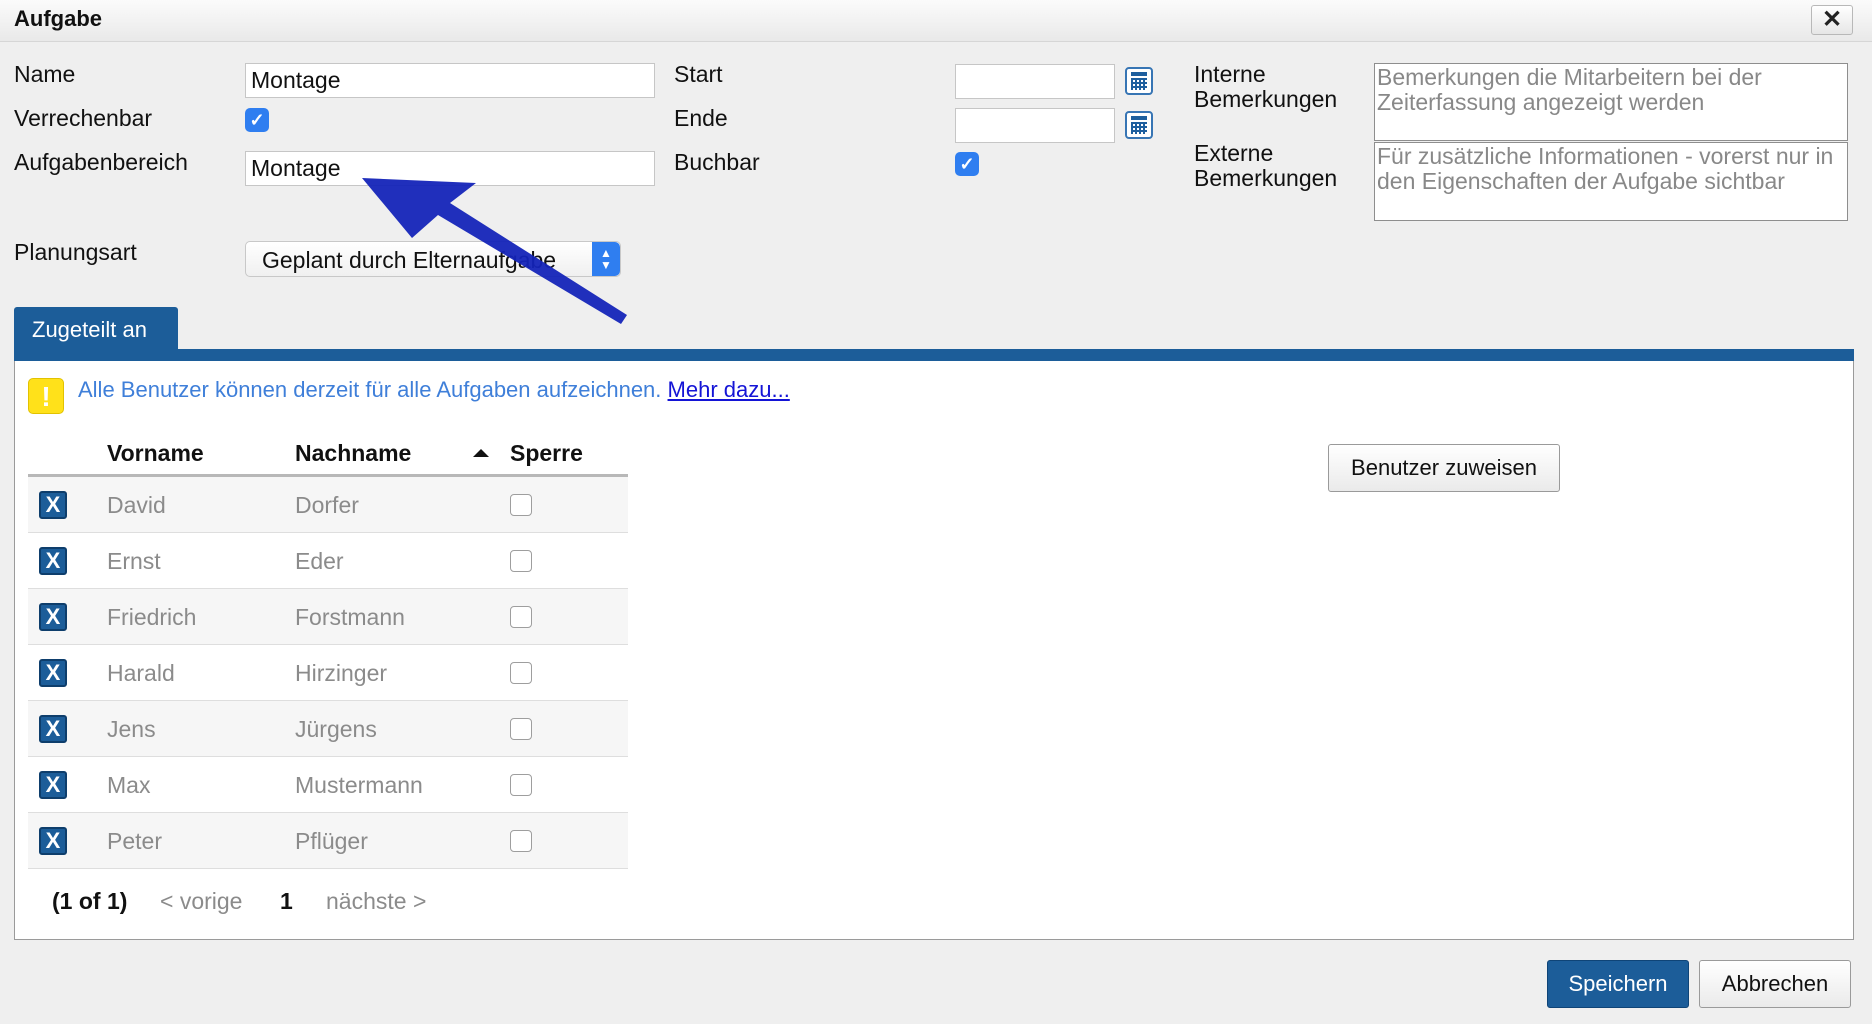 The height and width of the screenshot is (1024, 1872). I want to click on tab-zugeteilt-an: Zugeteilt an, so click(96, 329).